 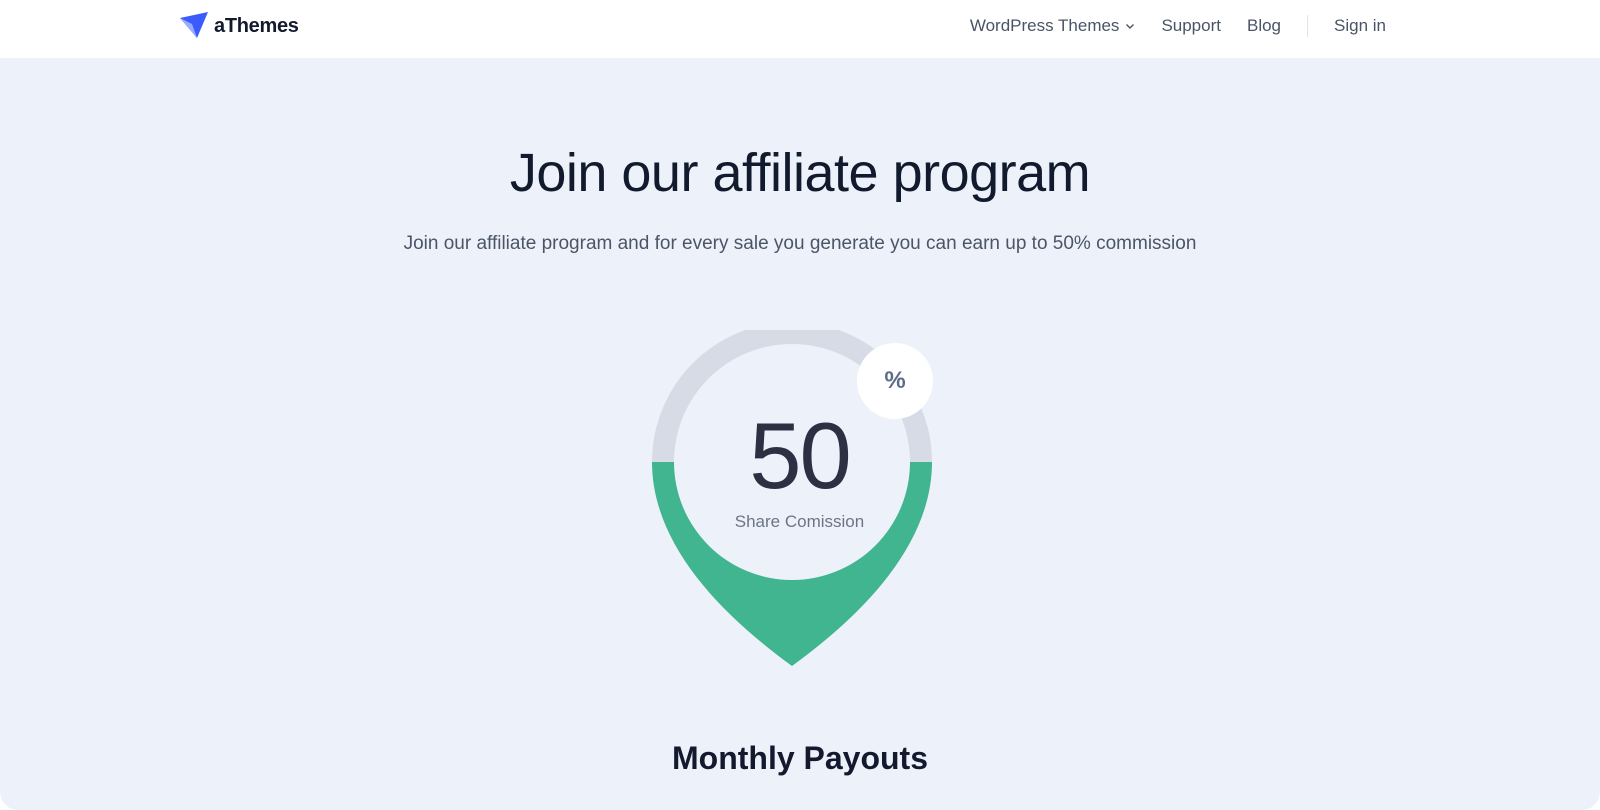 I want to click on nav-wordpress-themes: WordPress Themes, so click(x=1053, y=26).